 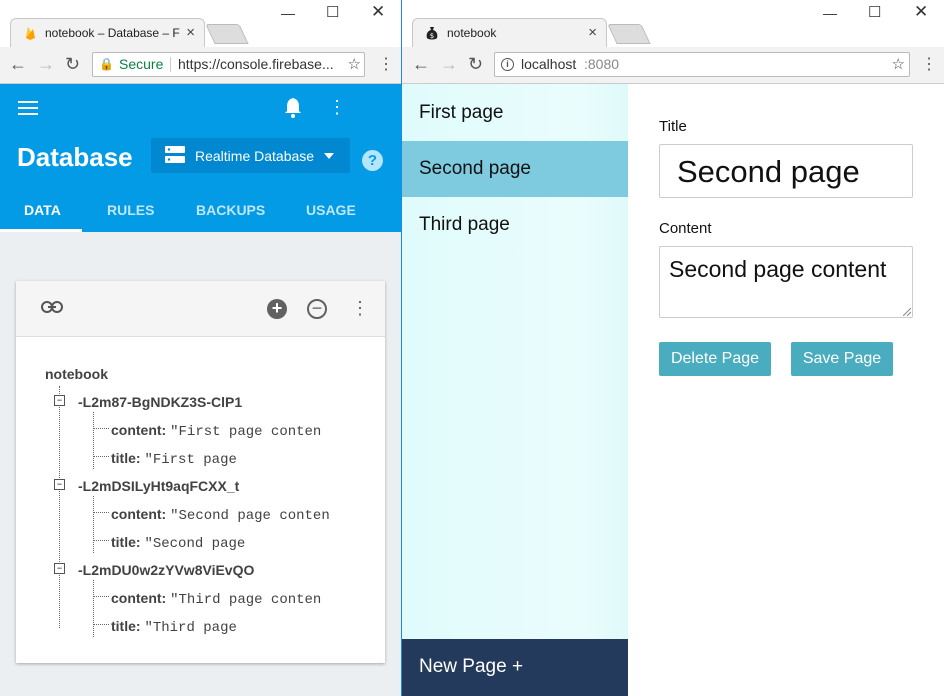 I want to click on tree-root: notebook, so click(x=76, y=374).